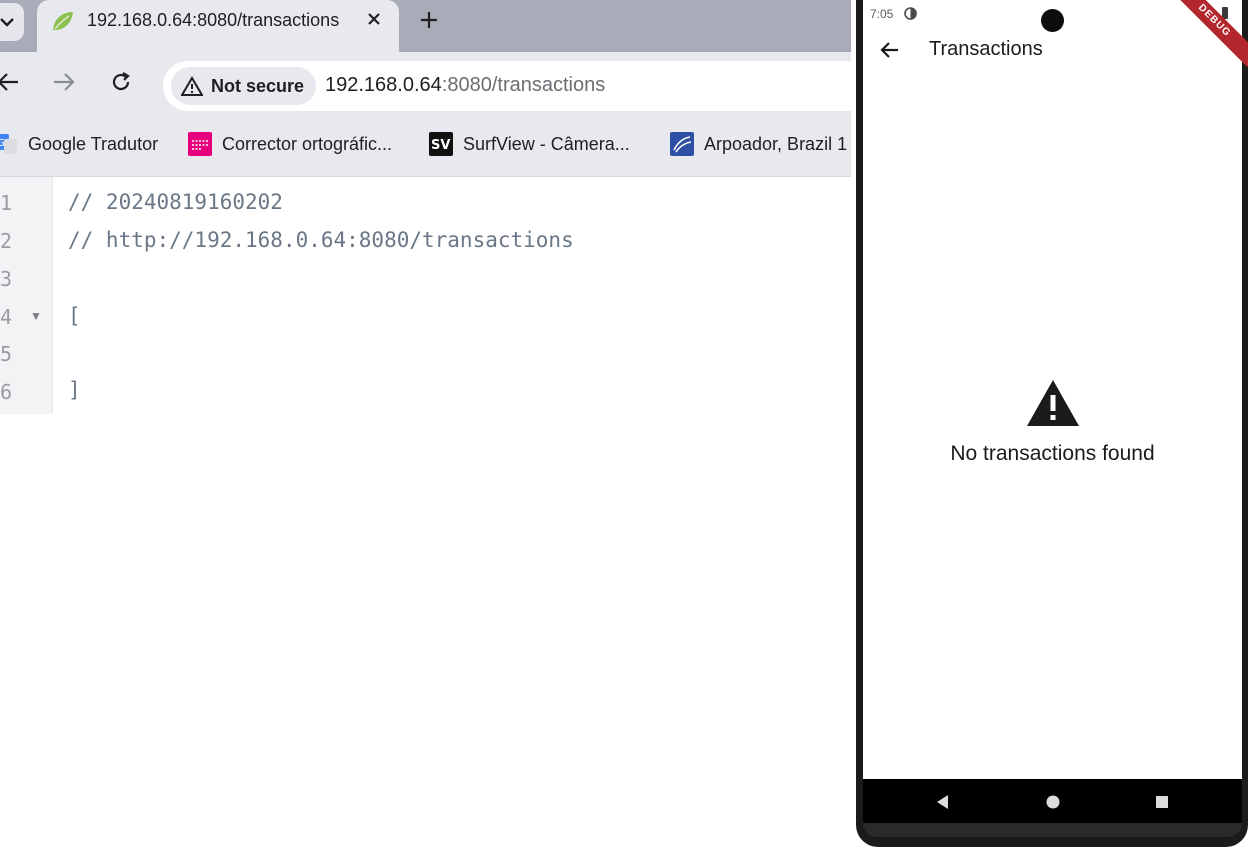 This screenshot has width=1251, height=847. What do you see at coordinates (986, 49) in the screenshot?
I see `app-title: Transactions` at bounding box center [986, 49].